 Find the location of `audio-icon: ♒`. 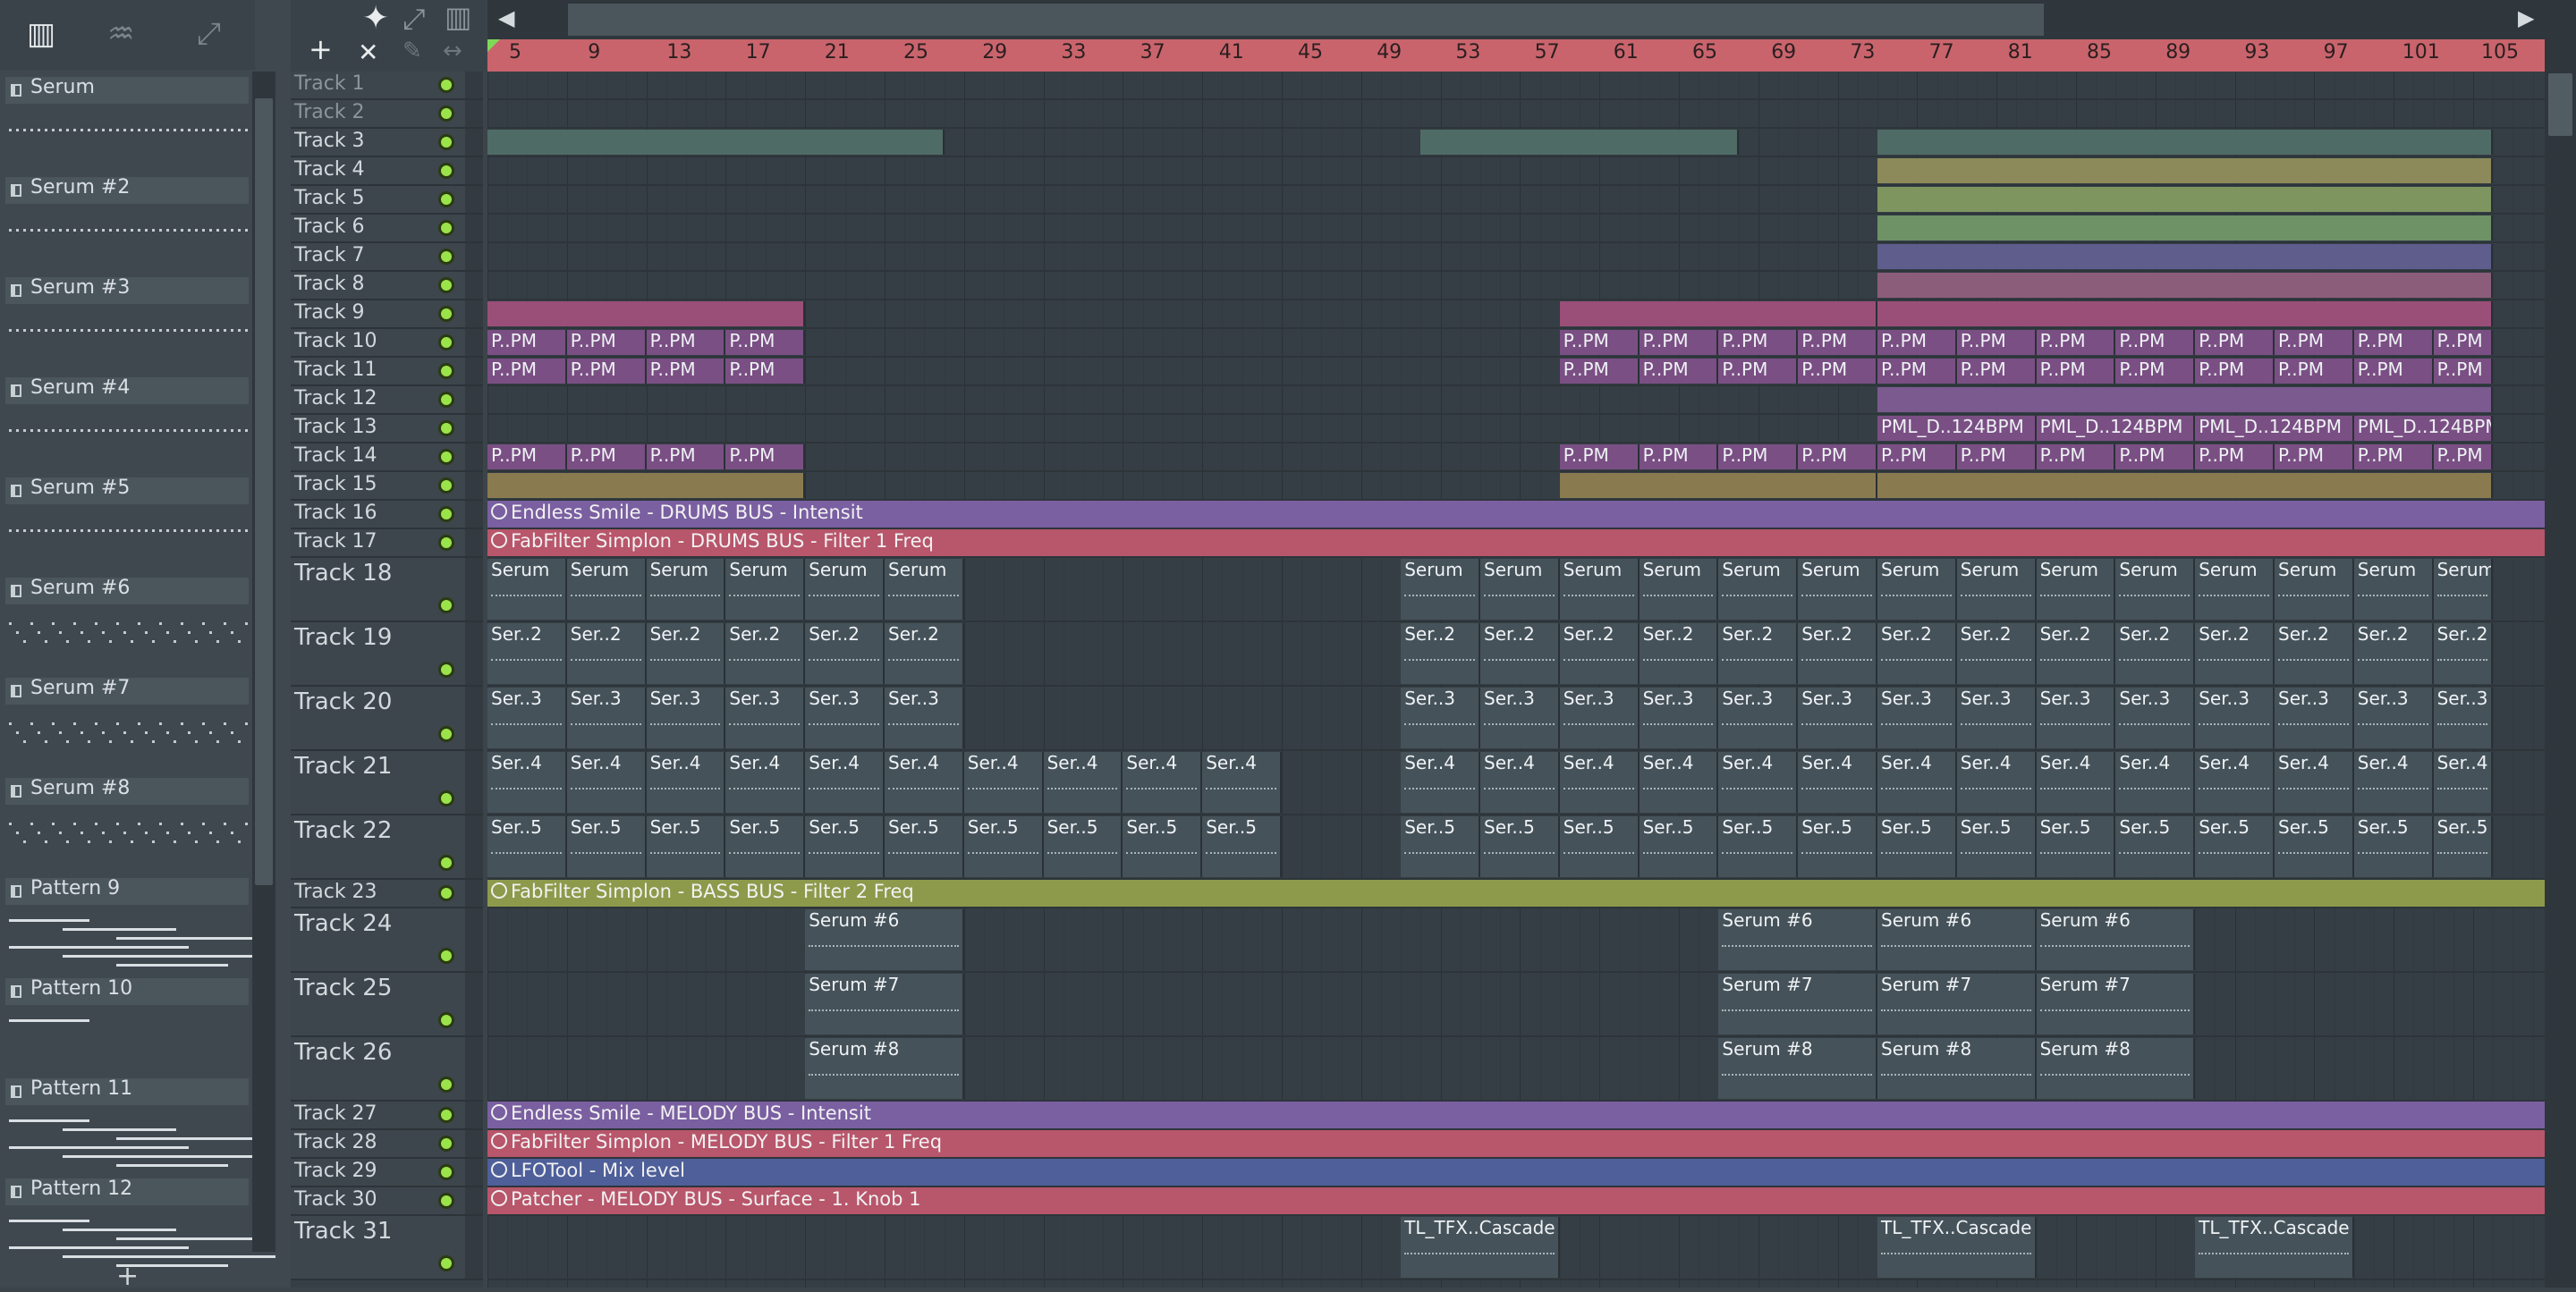

audio-icon: ♒ is located at coordinates (120, 34).